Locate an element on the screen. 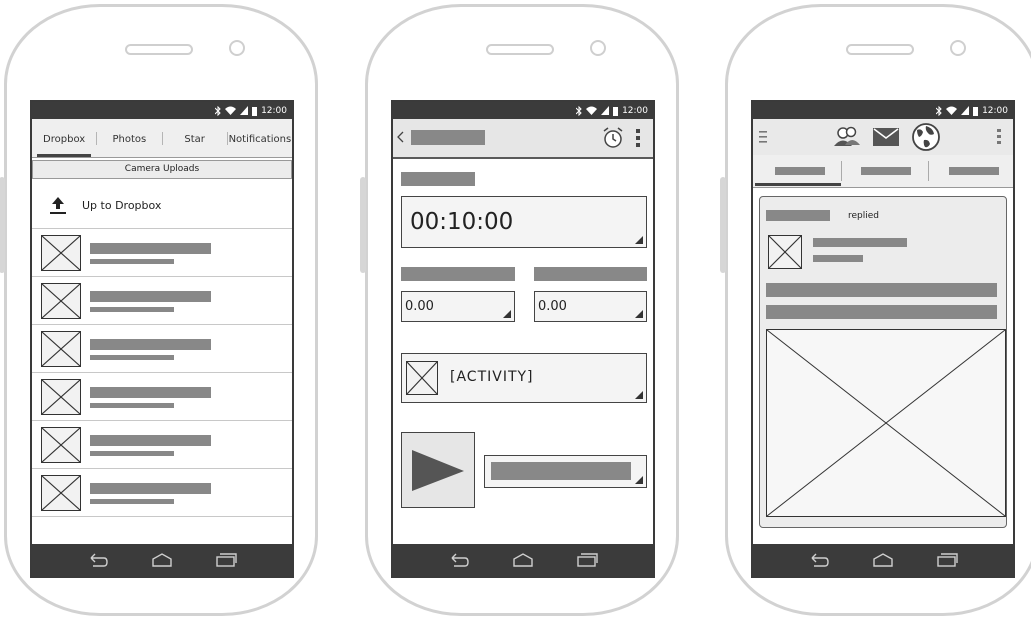  people-icon is located at coordinates (847, 137).